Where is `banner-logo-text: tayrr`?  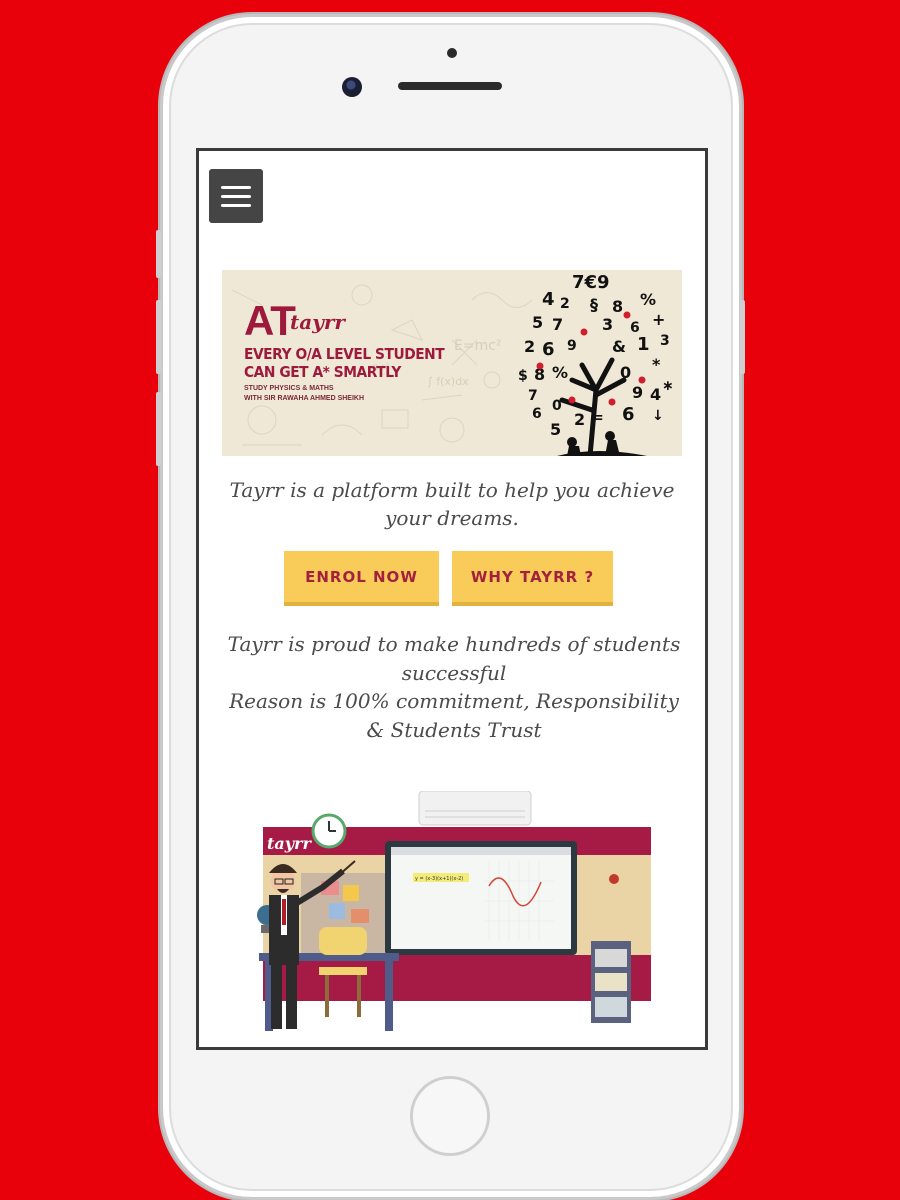
banner-logo-text: tayrr is located at coordinates (317, 322).